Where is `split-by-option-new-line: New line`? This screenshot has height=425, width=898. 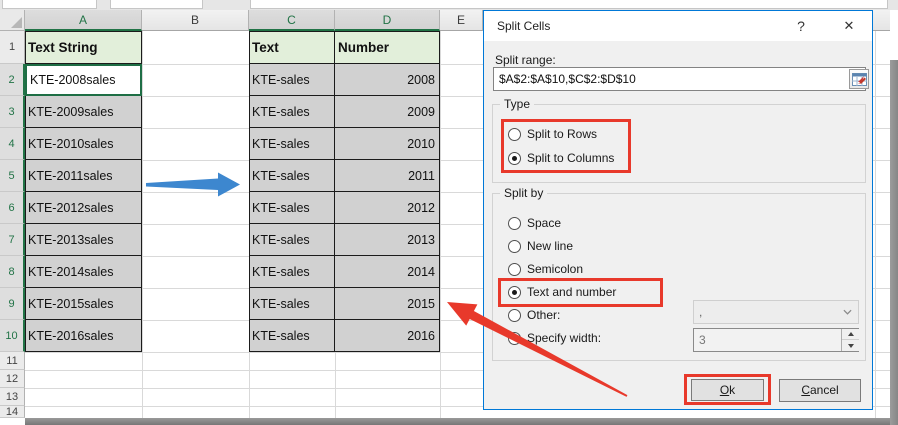 split-by-option-new-line: New line is located at coordinates (540, 246).